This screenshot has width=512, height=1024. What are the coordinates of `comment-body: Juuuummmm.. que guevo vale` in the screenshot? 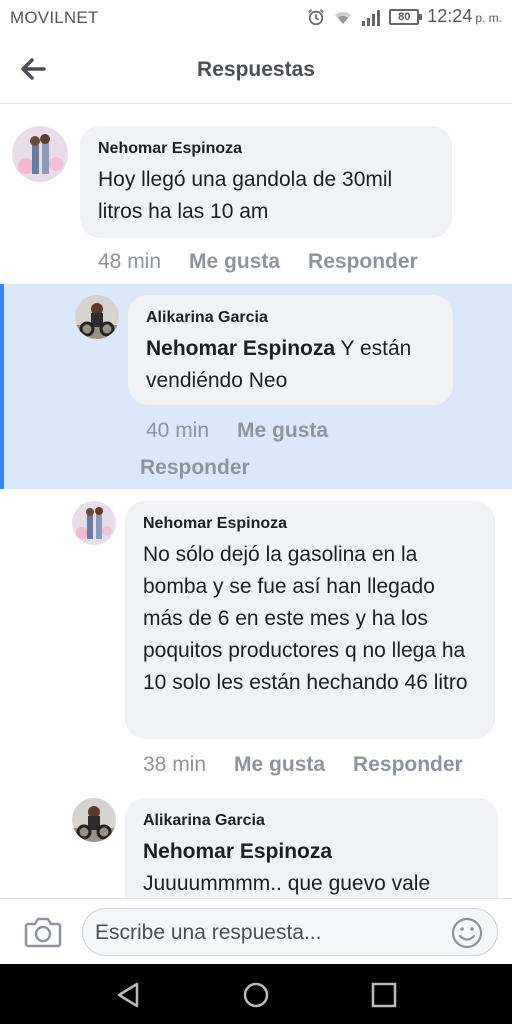 It's located at (287, 883).